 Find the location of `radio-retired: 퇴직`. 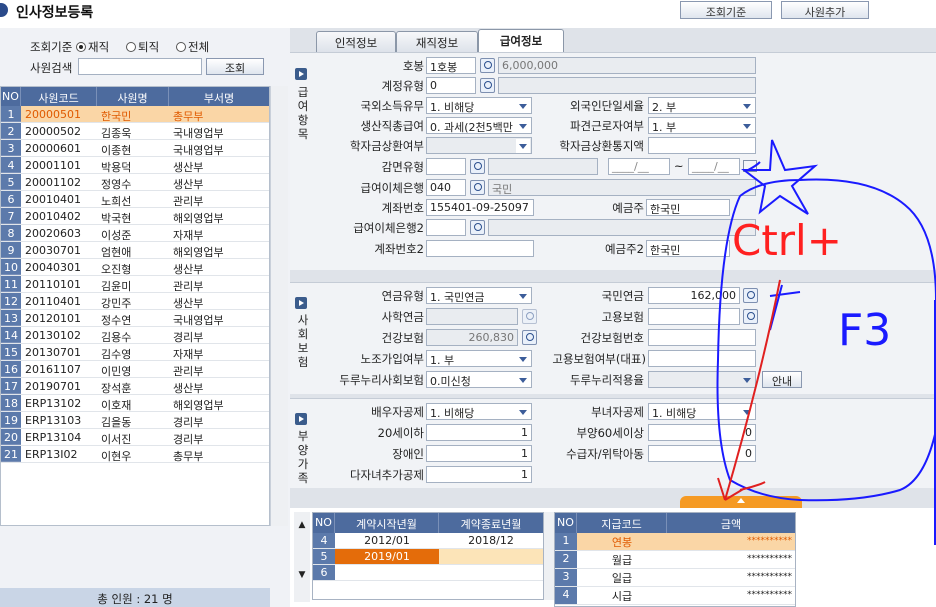

radio-retired: 퇴직 is located at coordinates (142, 47).